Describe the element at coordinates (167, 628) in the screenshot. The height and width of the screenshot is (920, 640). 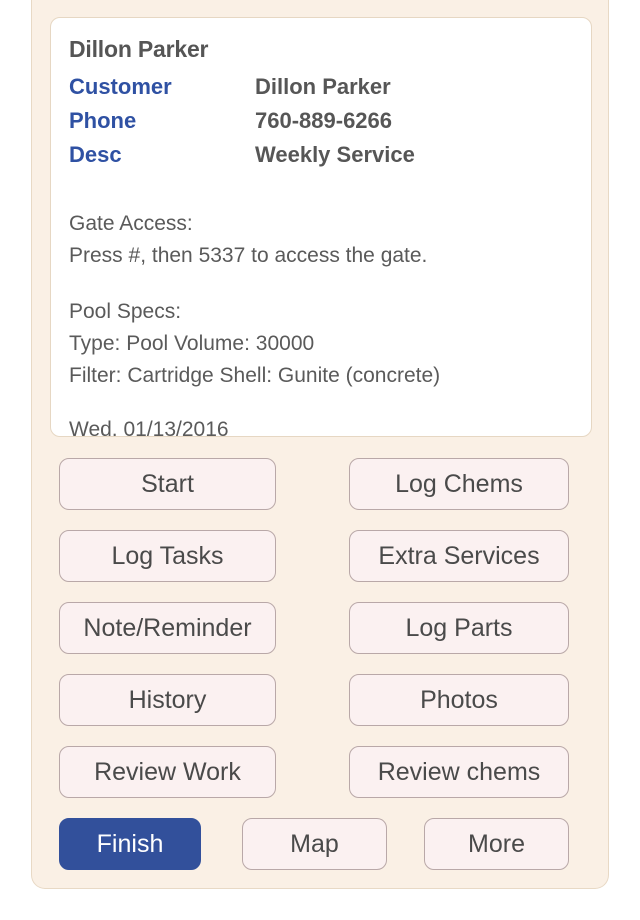
I see `note-reminder-button: Note/Reminder` at that location.